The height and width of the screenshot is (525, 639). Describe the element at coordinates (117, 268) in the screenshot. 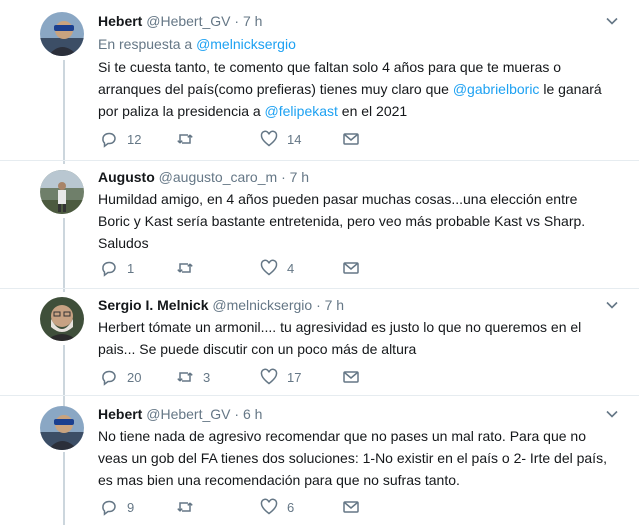

I see `reply-button: 1` at that location.